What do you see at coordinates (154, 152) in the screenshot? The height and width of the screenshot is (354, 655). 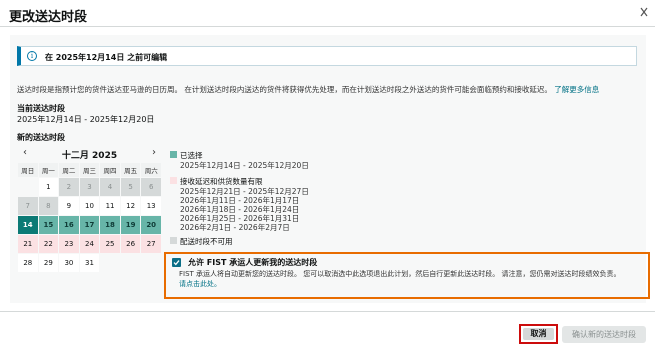 I see `chevron-right-icon: ›` at bounding box center [154, 152].